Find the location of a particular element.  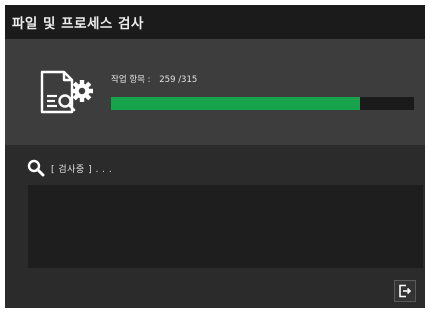

progress-count: 259 /315 is located at coordinates (178, 80).